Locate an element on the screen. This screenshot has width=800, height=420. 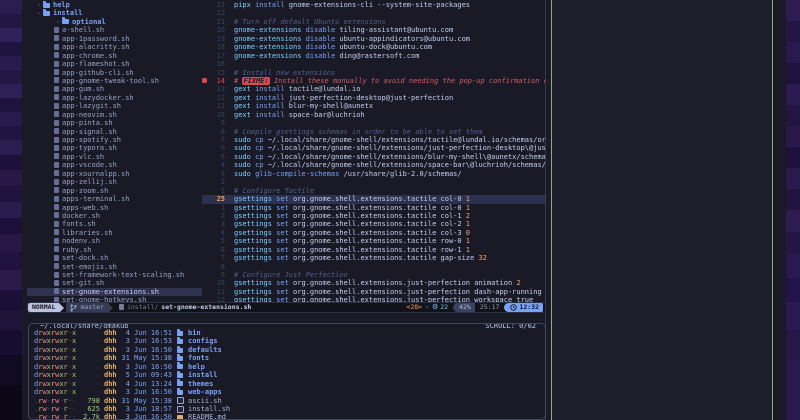
tree-item-app-gnome-tweak-tool.sh: app-gnome-tweak-tool.sh is located at coordinates (114, 81).